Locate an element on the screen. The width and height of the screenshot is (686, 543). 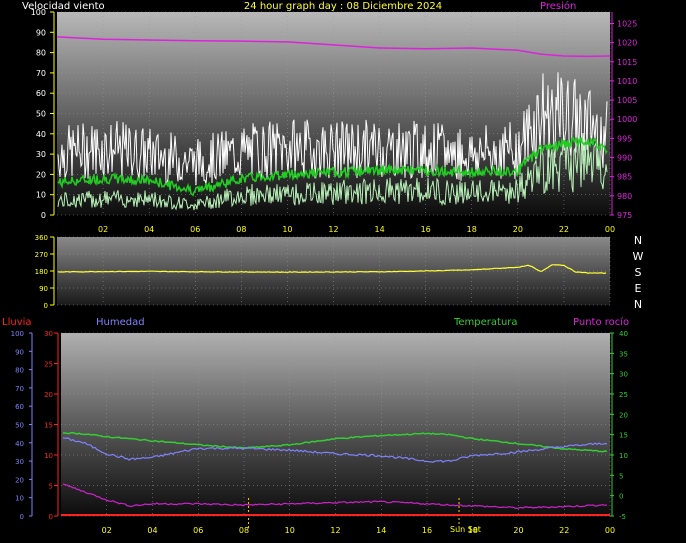
rain-tick-label: 5 is located at coordinates (51, 487).